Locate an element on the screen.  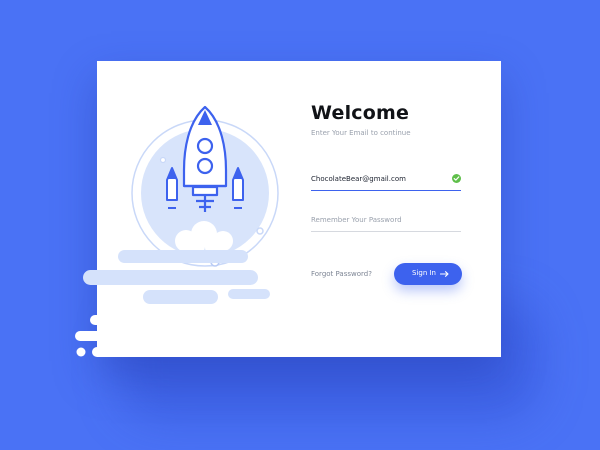
email-input is located at coordinates (378, 179).